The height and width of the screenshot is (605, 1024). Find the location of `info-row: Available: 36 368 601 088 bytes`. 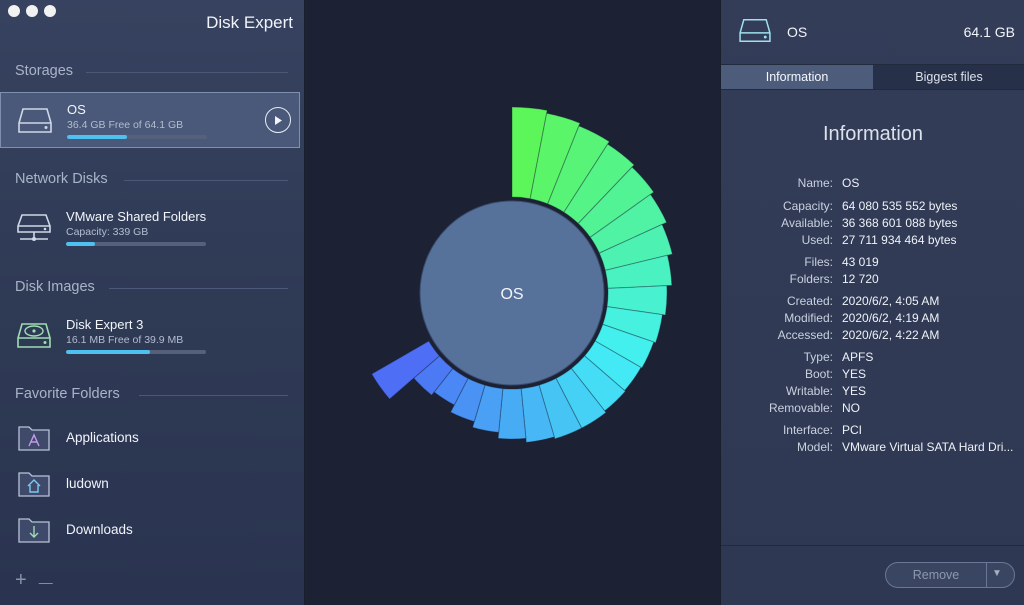

info-row: Available: 36 368 601 088 bytes is located at coordinates (872, 223).